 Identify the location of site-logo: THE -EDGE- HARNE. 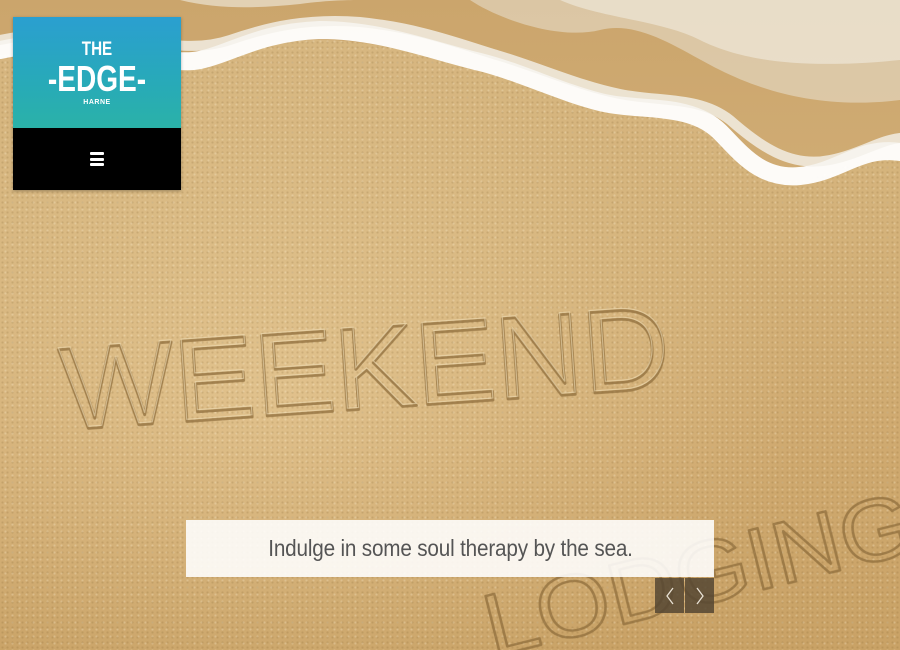
(97, 72).